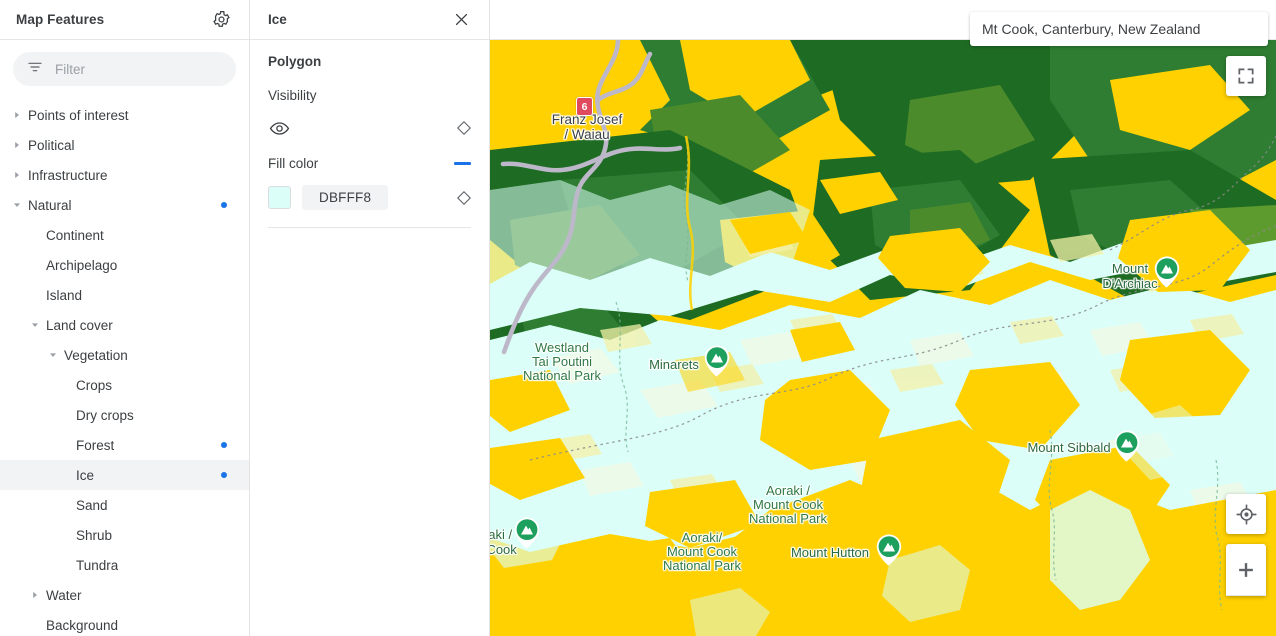 The image size is (1276, 636). I want to click on tree-item-label: Shrub, so click(94, 535).